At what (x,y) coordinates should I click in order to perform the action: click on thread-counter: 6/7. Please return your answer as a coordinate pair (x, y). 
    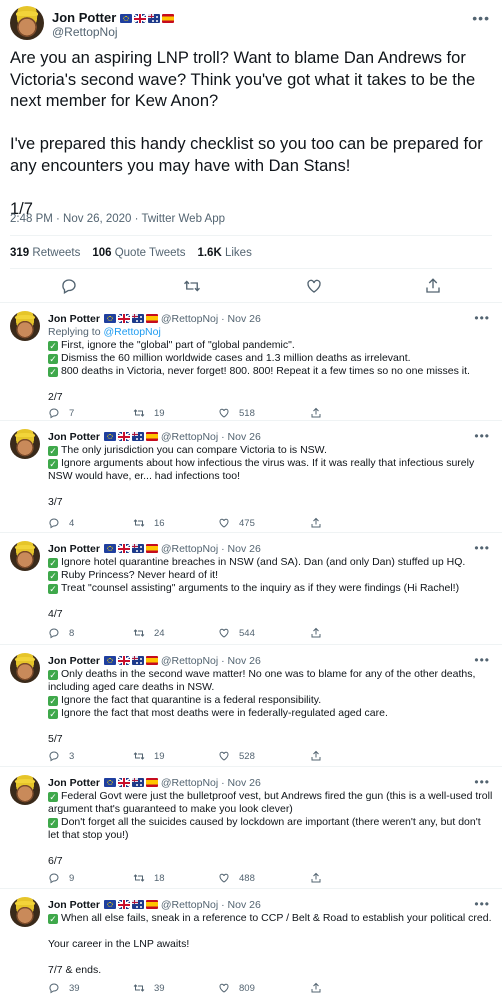
    Looking at the image, I should click on (55, 861).